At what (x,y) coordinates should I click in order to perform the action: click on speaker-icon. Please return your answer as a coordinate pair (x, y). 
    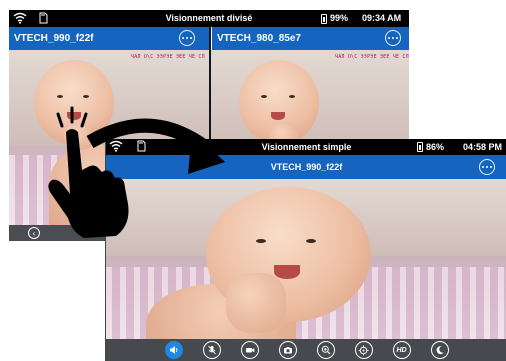
    Looking at the image, I should click on (173, 350).